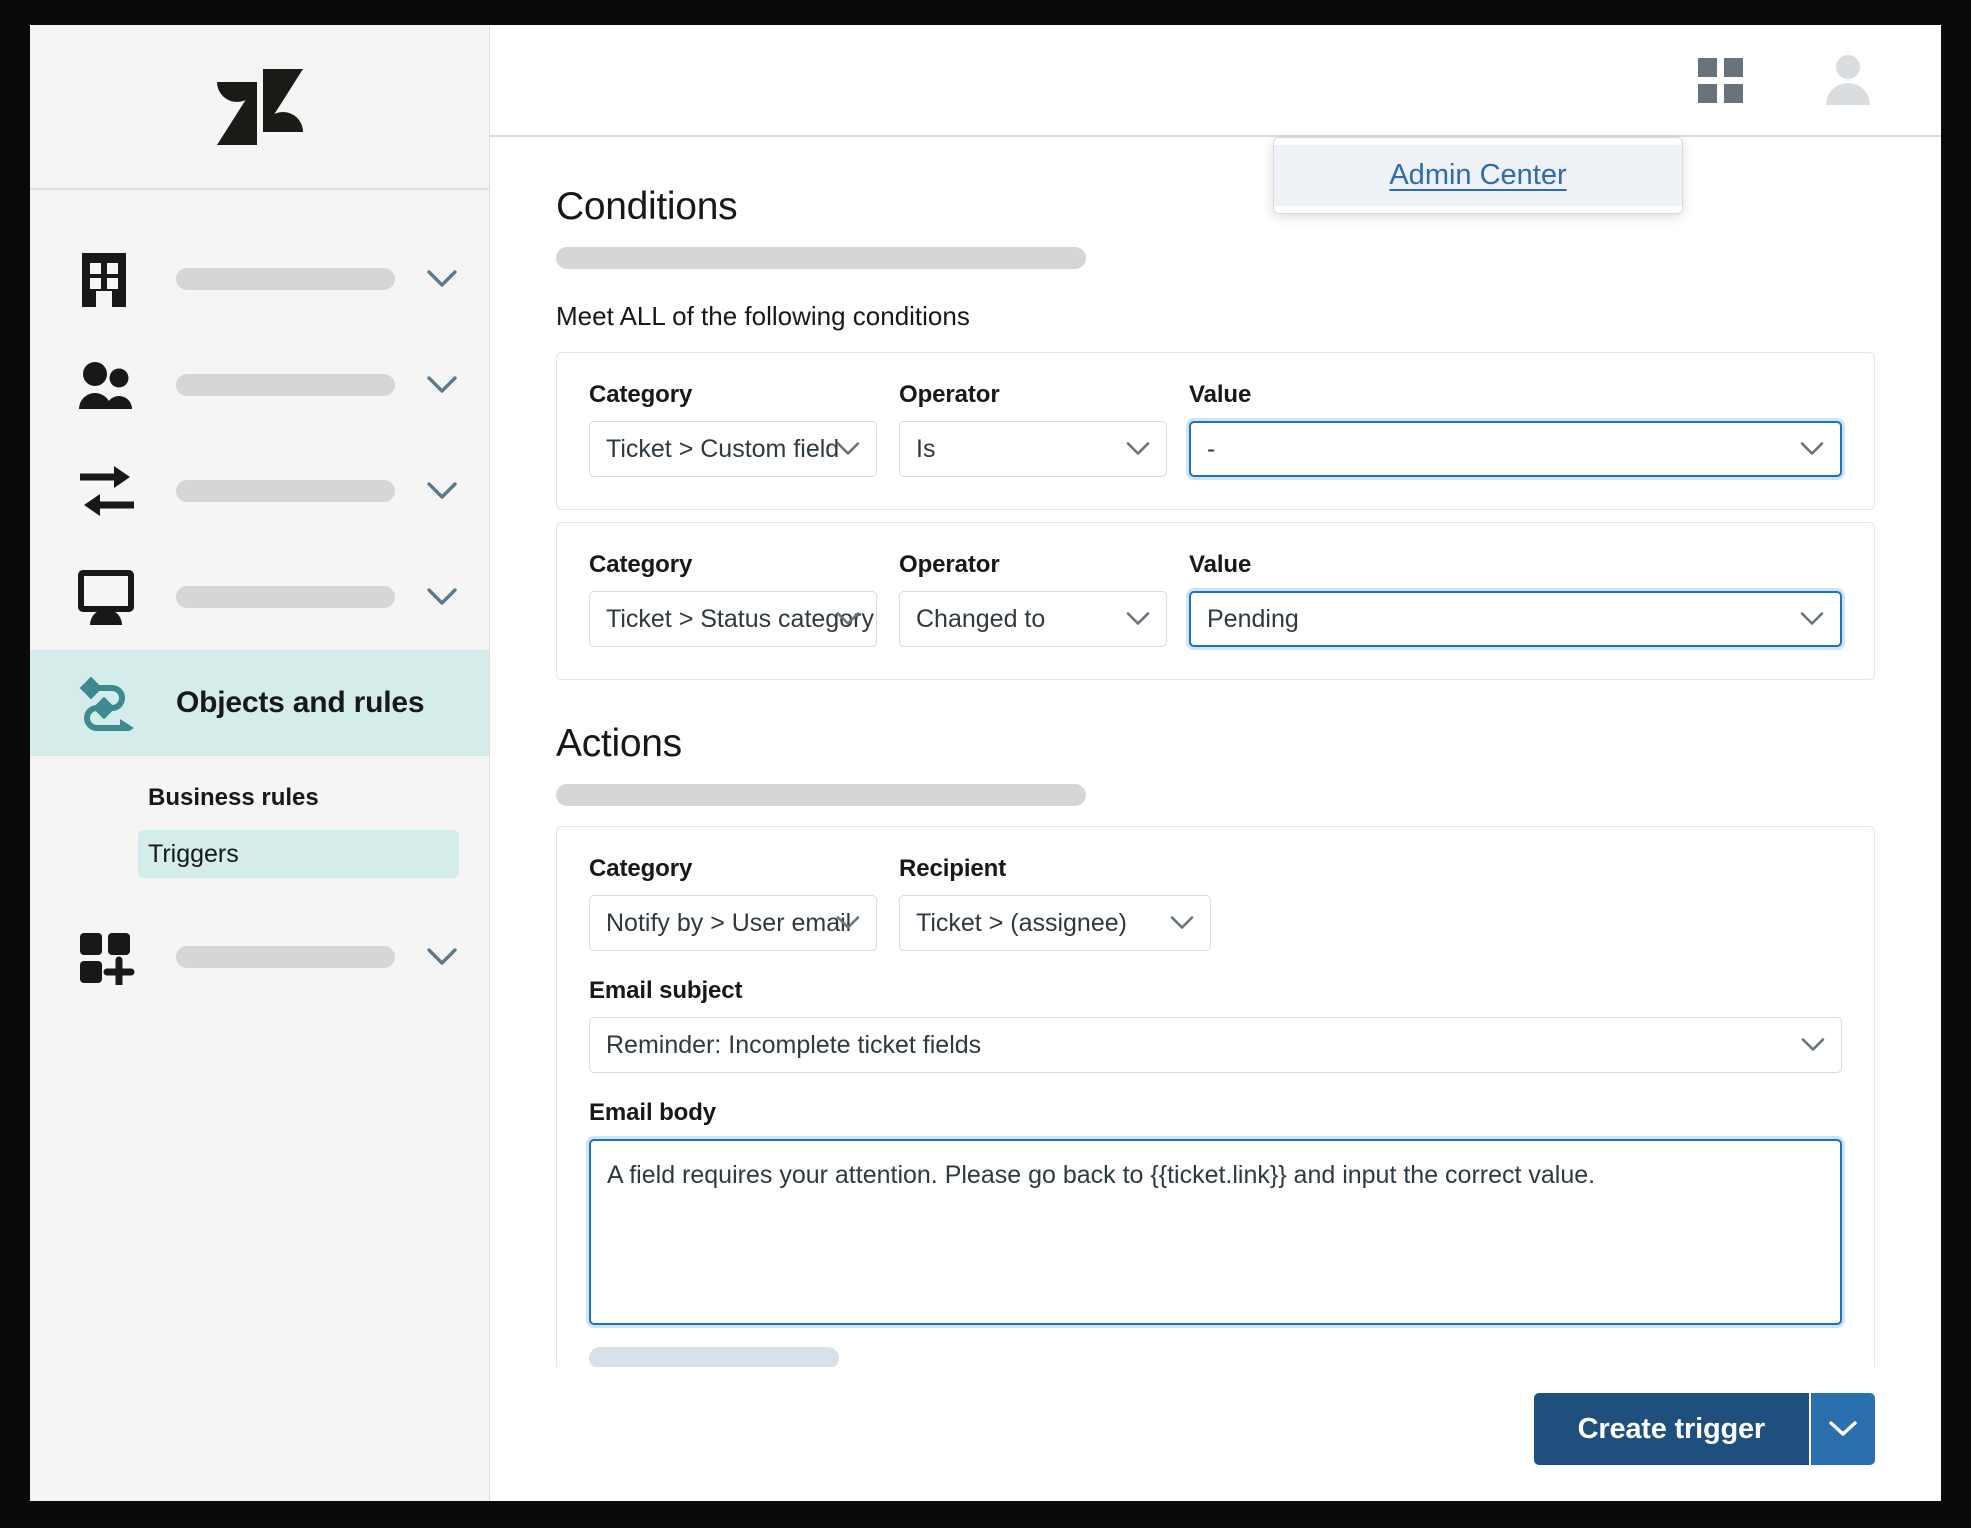 The height and width of the screenshot is (1528, 1971). What do you see at coordinates (109, 957) in the screenshot?
I see `apps-add-icon` at bounding box center [109, 957].